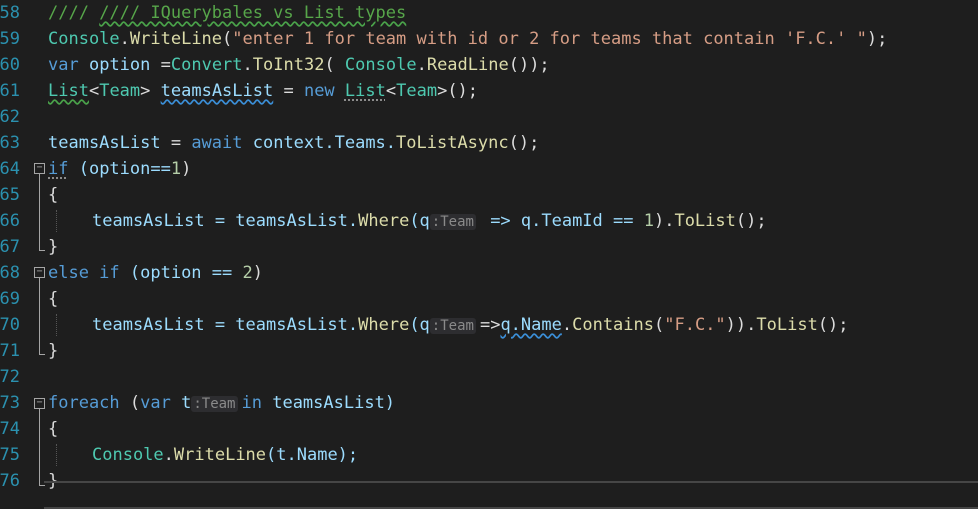 Image resolution: width=978 pixels, height=509 pixels. What do you see at coordinates (10, 91) in the screenshot?
I see `line-number: 61` at bounding box center [10, 91].